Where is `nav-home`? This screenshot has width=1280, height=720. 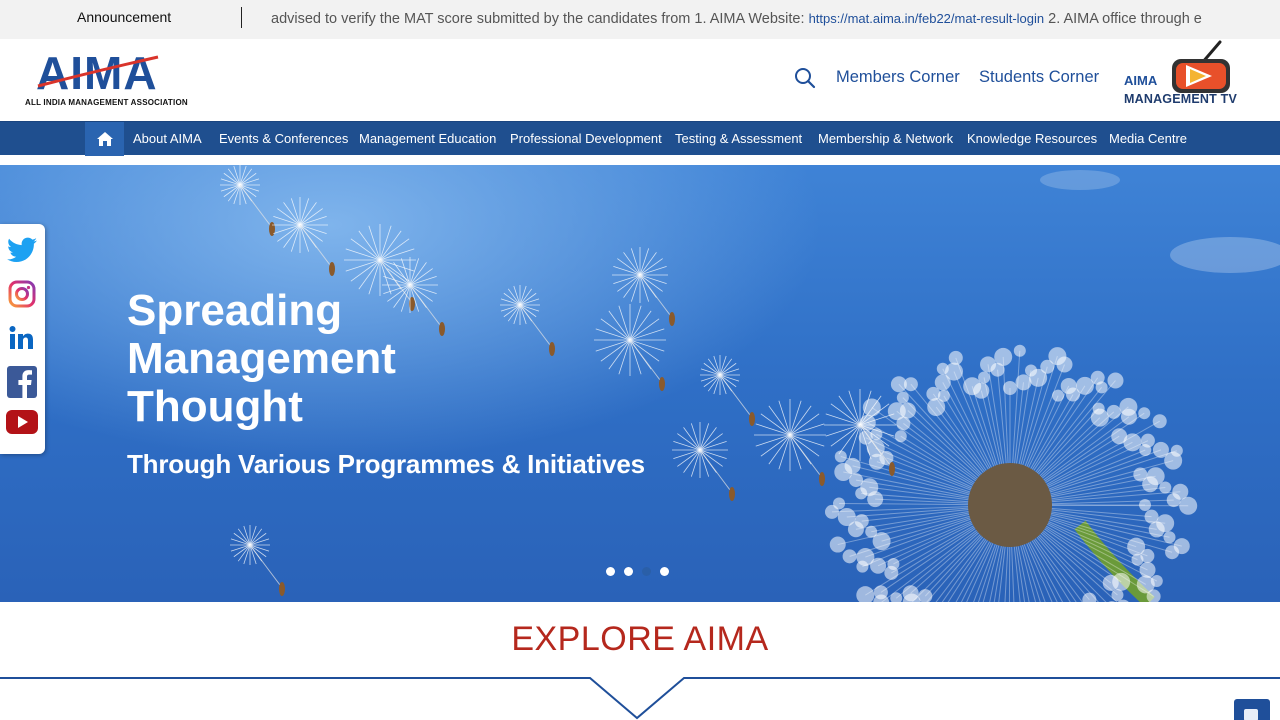
nav-home is located at coordinates (104, 139).